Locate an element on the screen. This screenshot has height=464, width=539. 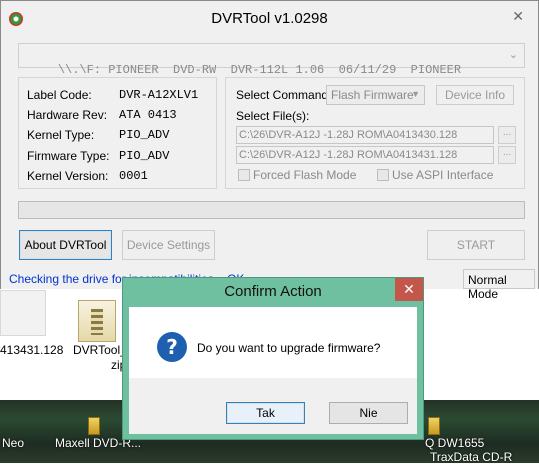
aspi-checkbox is located at coordinates (383, 175).